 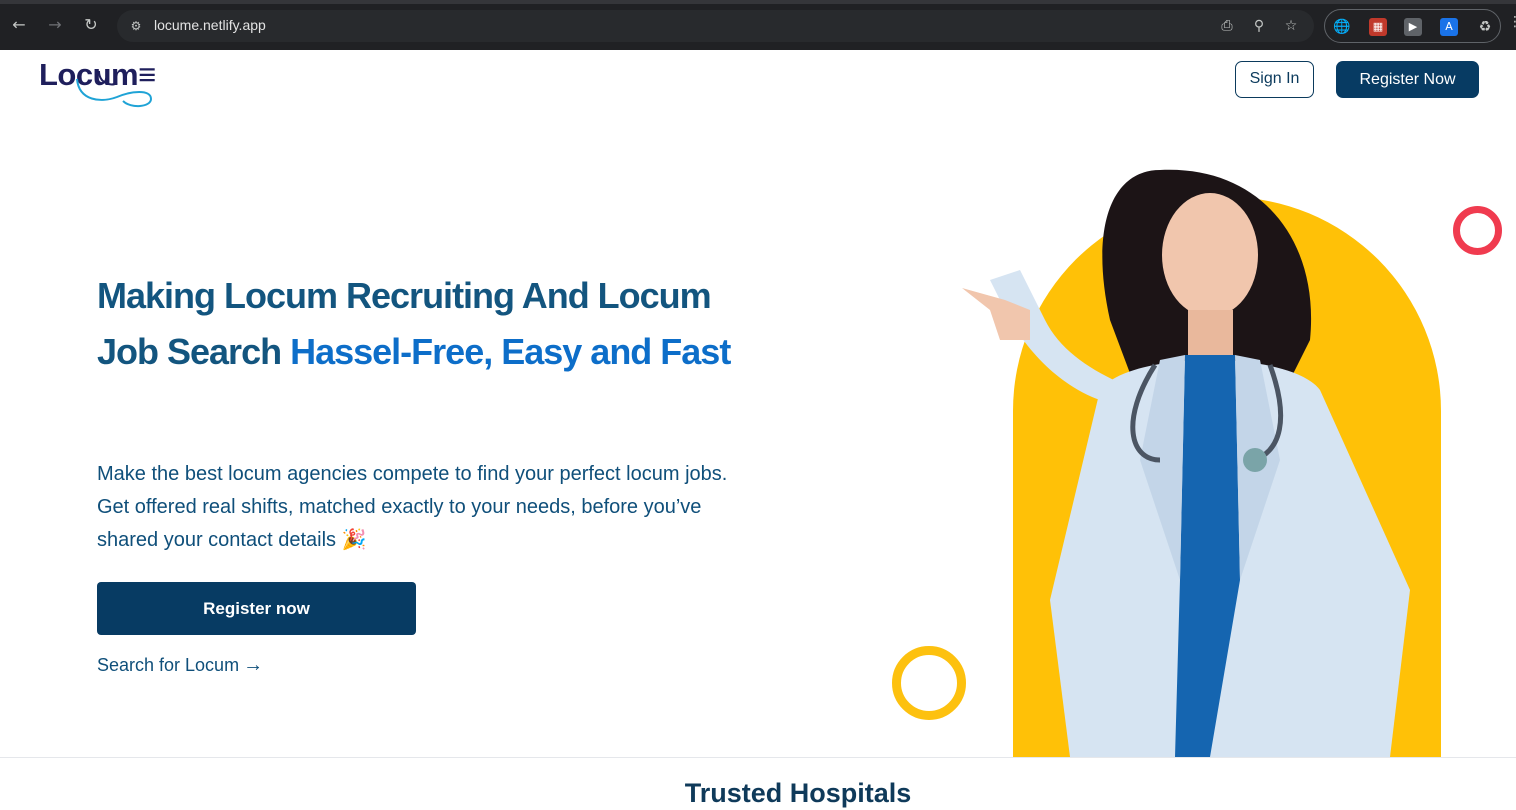 I want to click on hero-title-accent: Hassel-Free, Easy and Fast, so click(x=510, y=351).